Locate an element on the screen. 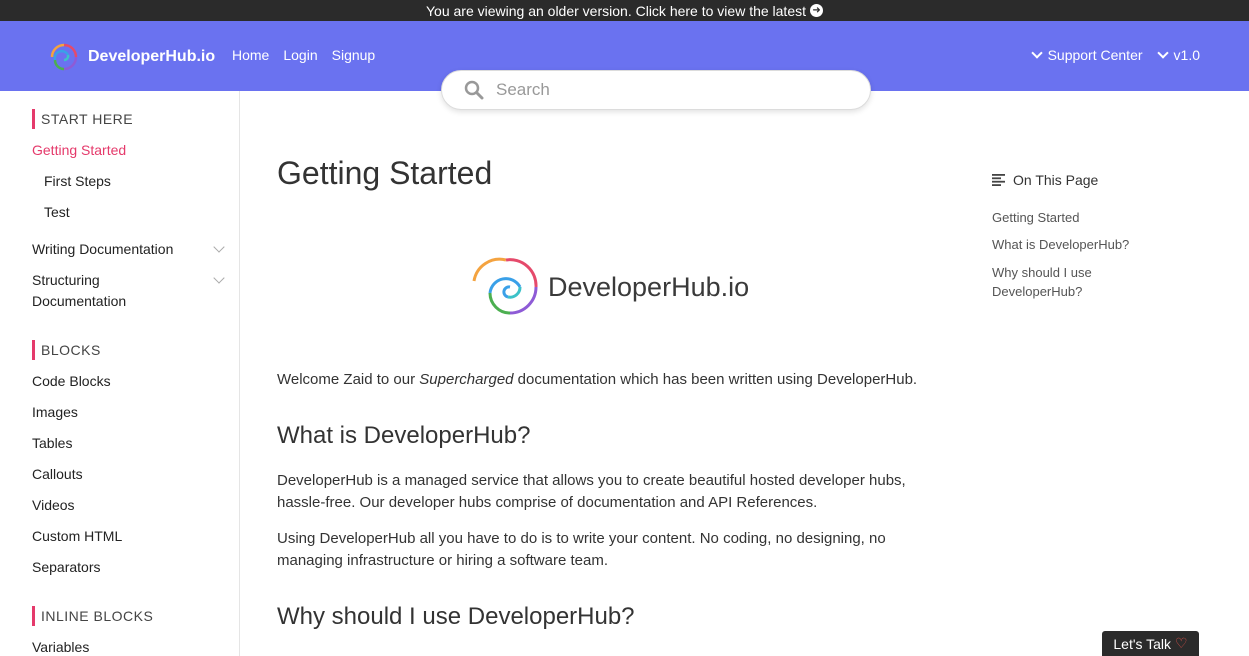 This screenshot has height=656, width=1249. lets-talk-chat-button: Let's Talk ♡ is located at coordinates (1150, 643).